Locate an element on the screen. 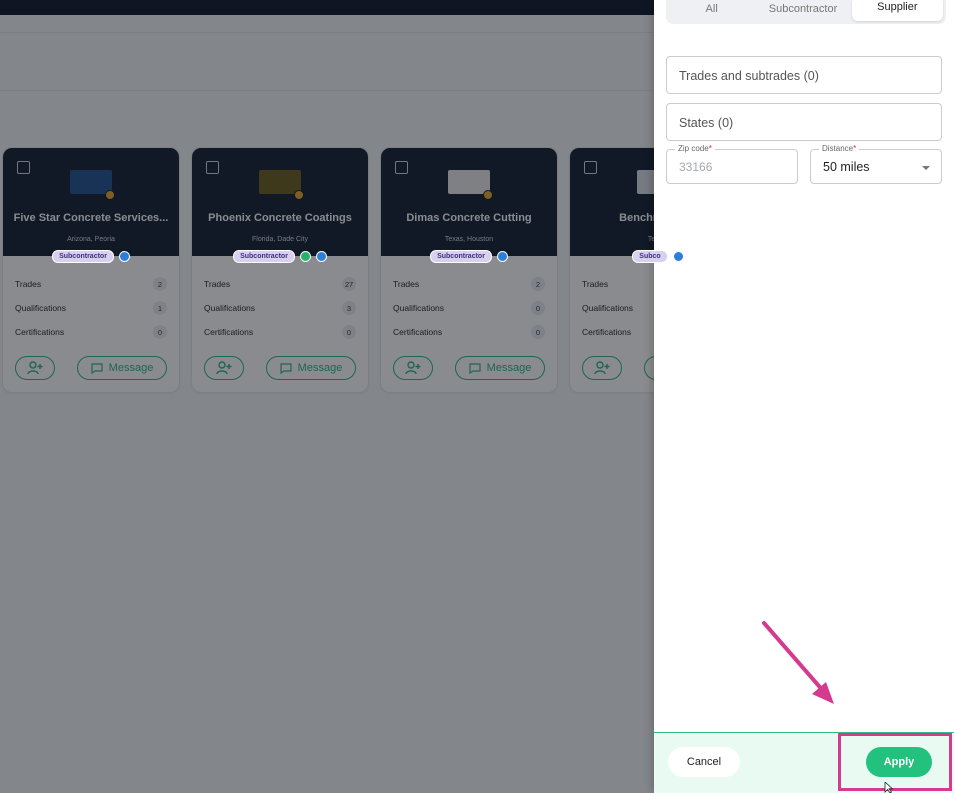 Image resolution: width=954 pixels, height=793 pixels. green-status-icon is located at coordinates (305, 256).